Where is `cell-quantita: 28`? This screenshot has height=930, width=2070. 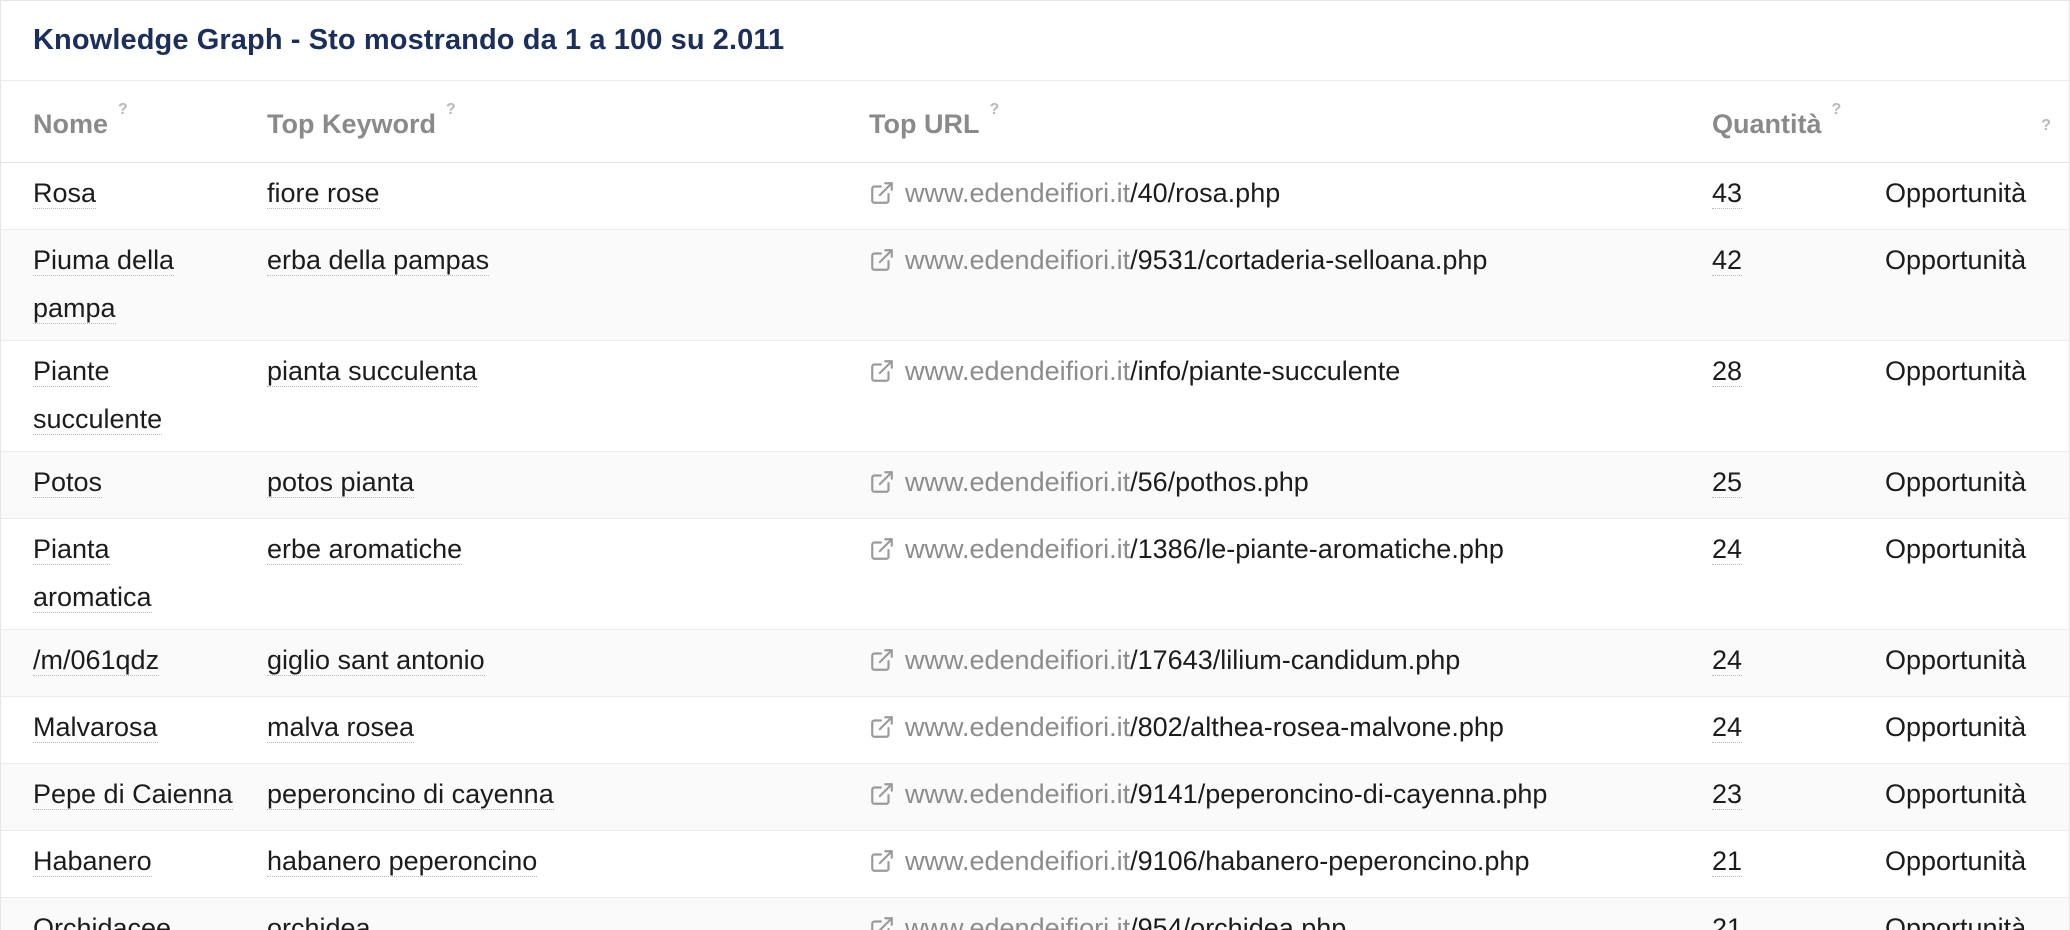
cell-quantita: 28 is located at coordinates (1773, 396).